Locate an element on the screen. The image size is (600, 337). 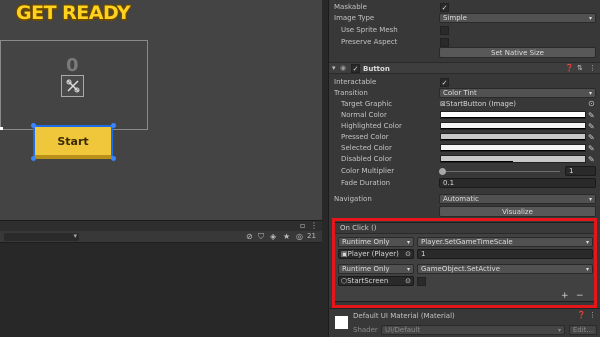
preserve-aspect-label: Preserve Aspect is located at coordinates (369, 42).